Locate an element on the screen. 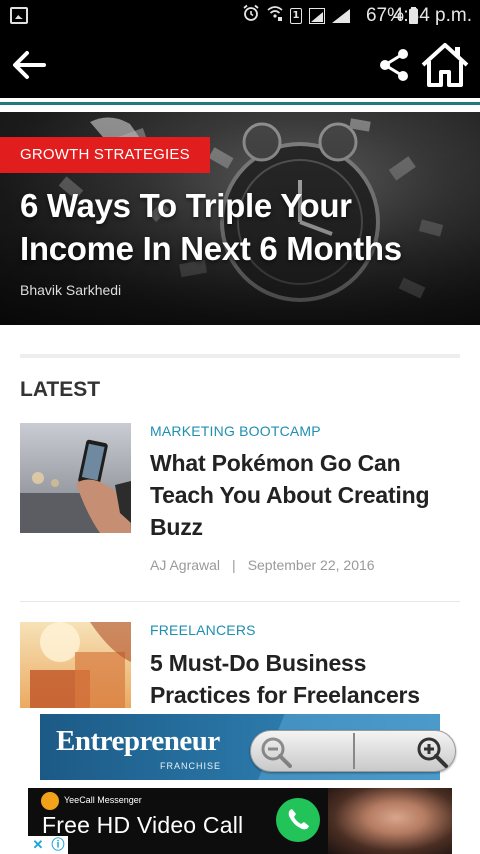 The height and width of the screenshot is (854, 480). image-notification-icon is located at coordinates (19, 15).